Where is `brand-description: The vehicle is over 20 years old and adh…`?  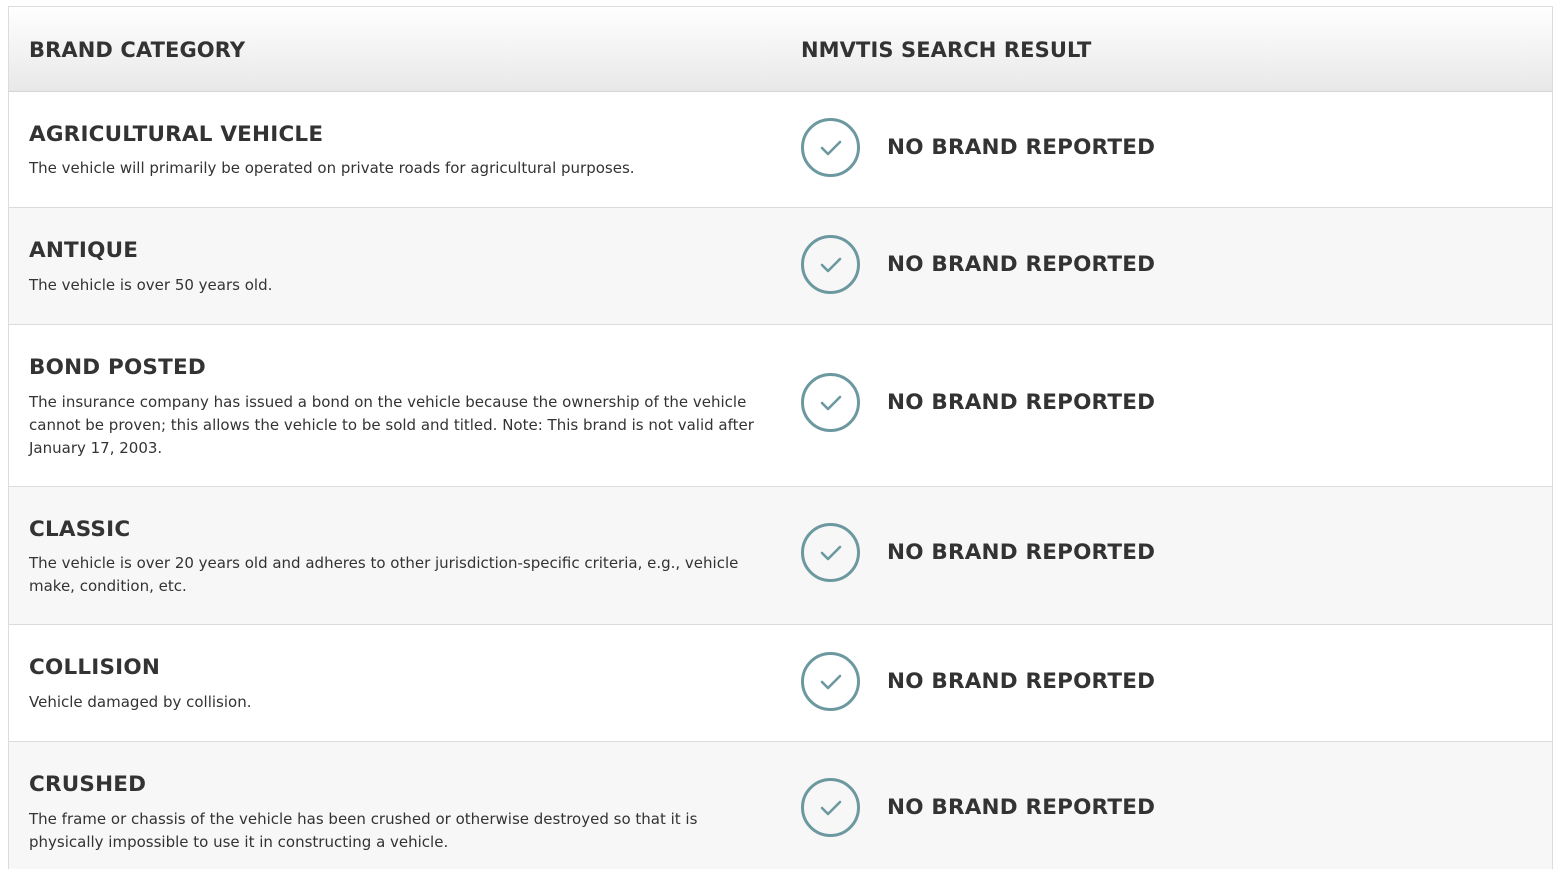 brand-description: The vehicle is over 20 years old and adh… is located at coordinates (384, 574).